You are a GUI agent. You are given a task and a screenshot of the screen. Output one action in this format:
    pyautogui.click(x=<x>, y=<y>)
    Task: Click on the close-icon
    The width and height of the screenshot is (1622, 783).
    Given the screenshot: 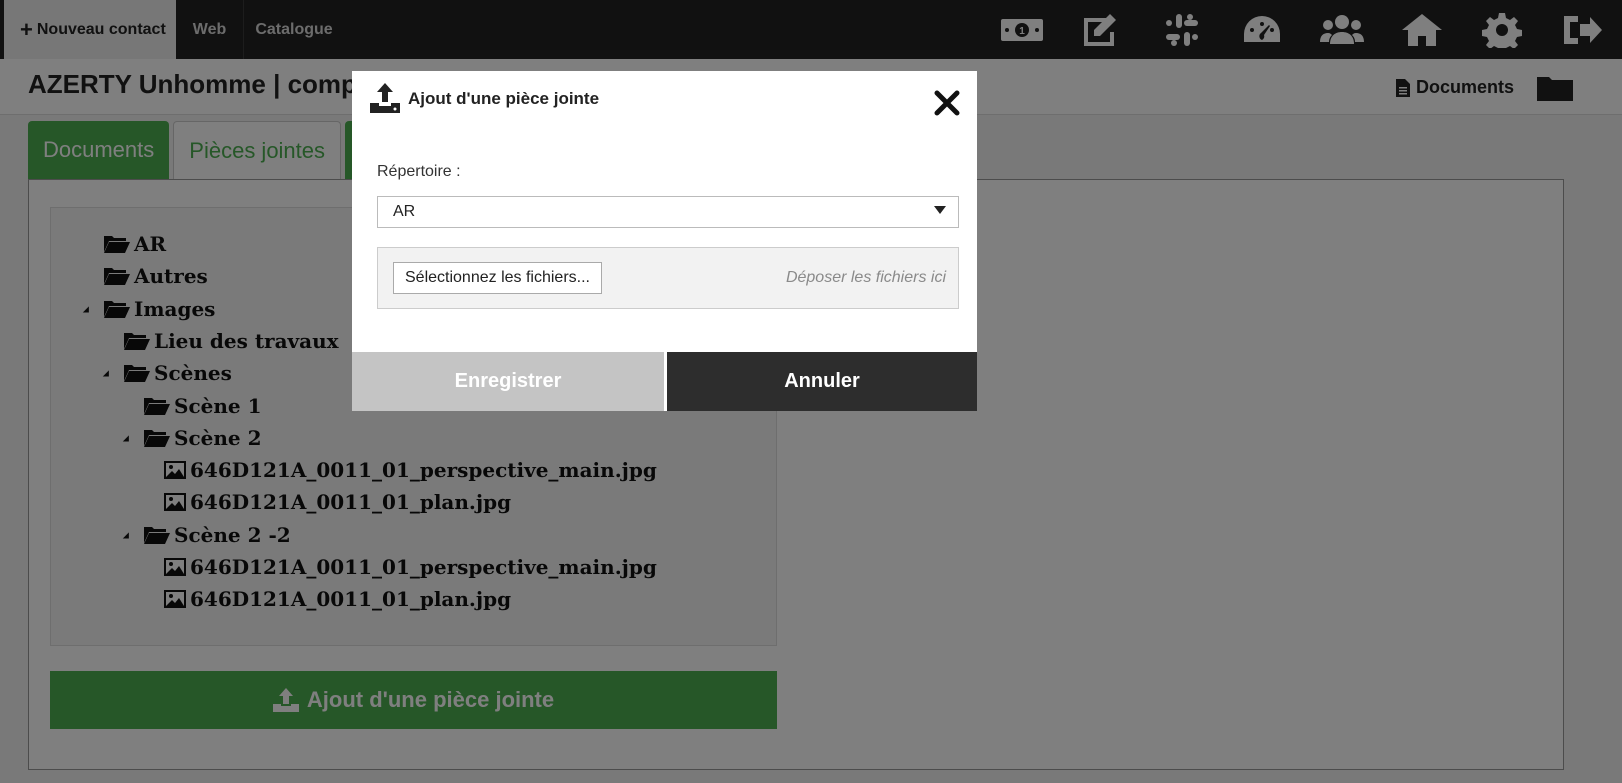 What is the action you would take?
    pyautogui.click(x=947, y=103)
    